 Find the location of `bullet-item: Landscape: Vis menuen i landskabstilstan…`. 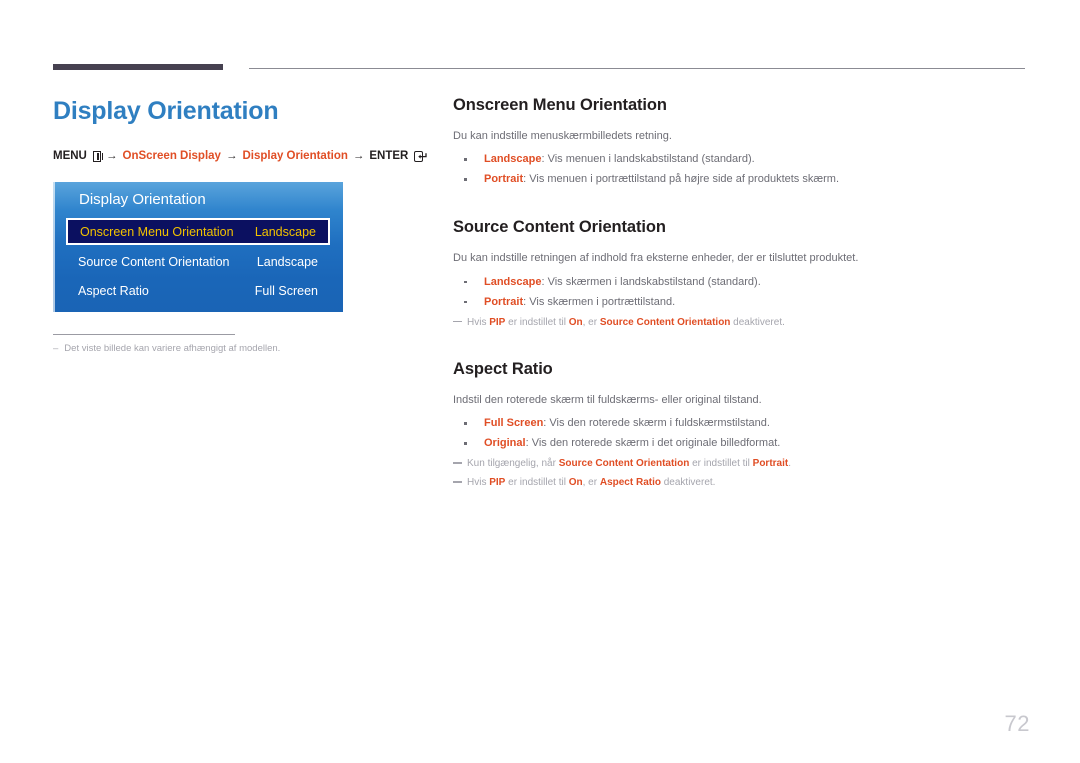

bullet-item: Landscape: Vis menuen i landskabstilstan… is located at coordinates (740, 159).